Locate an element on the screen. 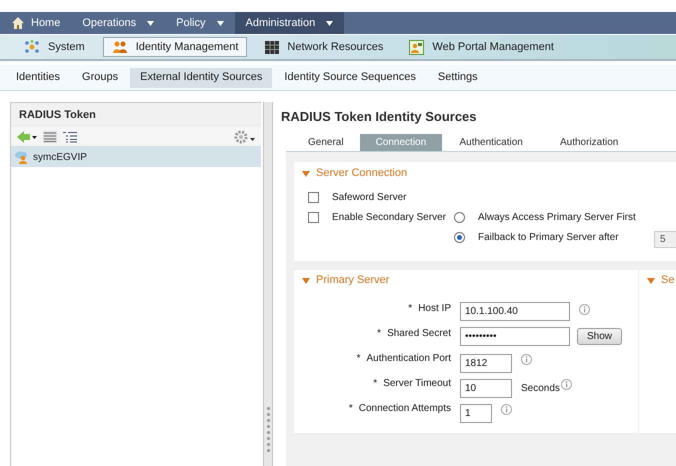  text-field: 1 is located at coordinates (476, 413).